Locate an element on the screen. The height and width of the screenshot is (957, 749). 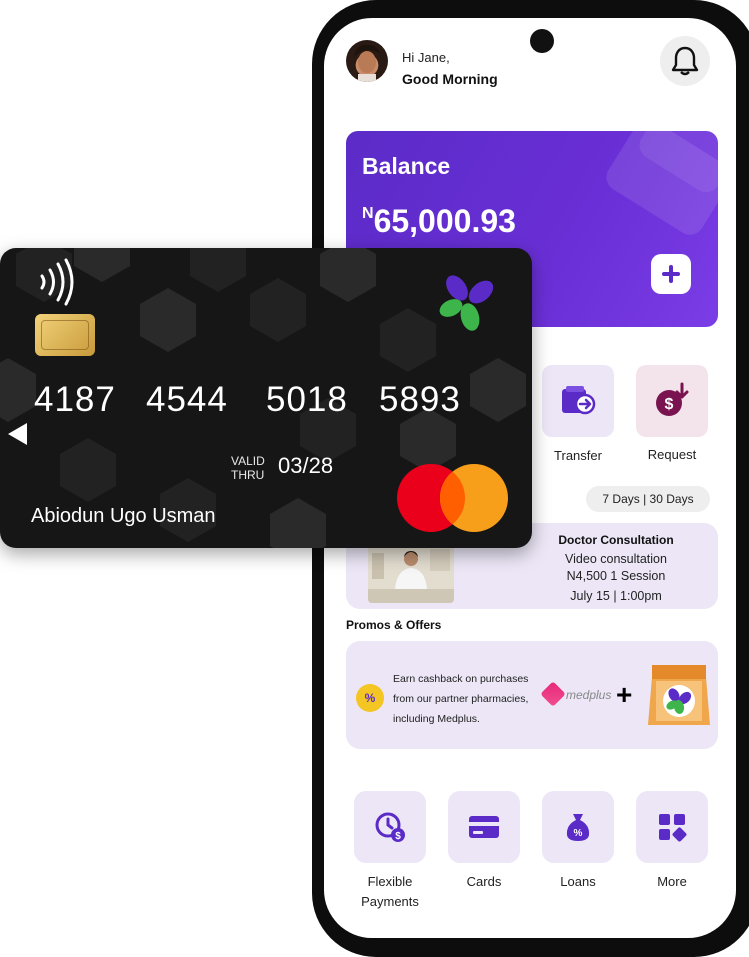
appointment-type: Video consultation is located at coordinates (616, 559).